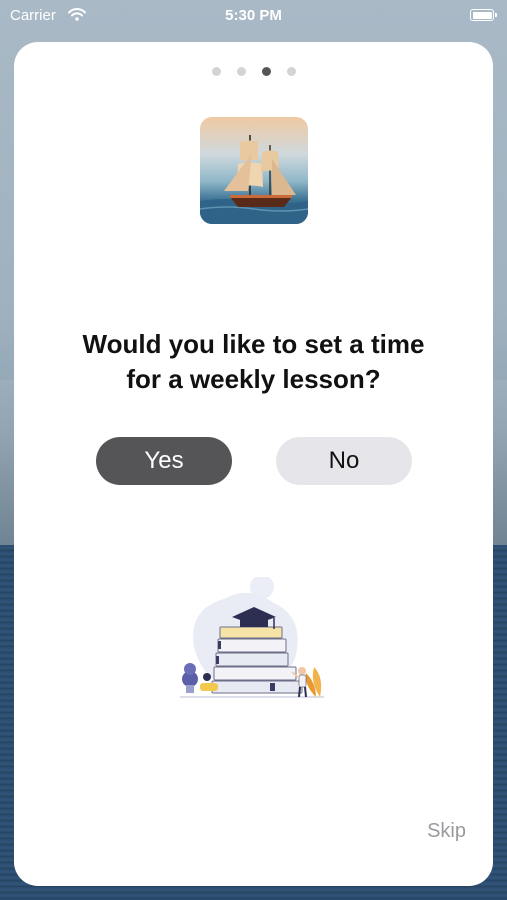 The width and height of the screenshot is (507, 900). Describe the element at coordinates (253, 379) in the screenshot. I see `question-line-2: for a weekly lesson?` at that location.